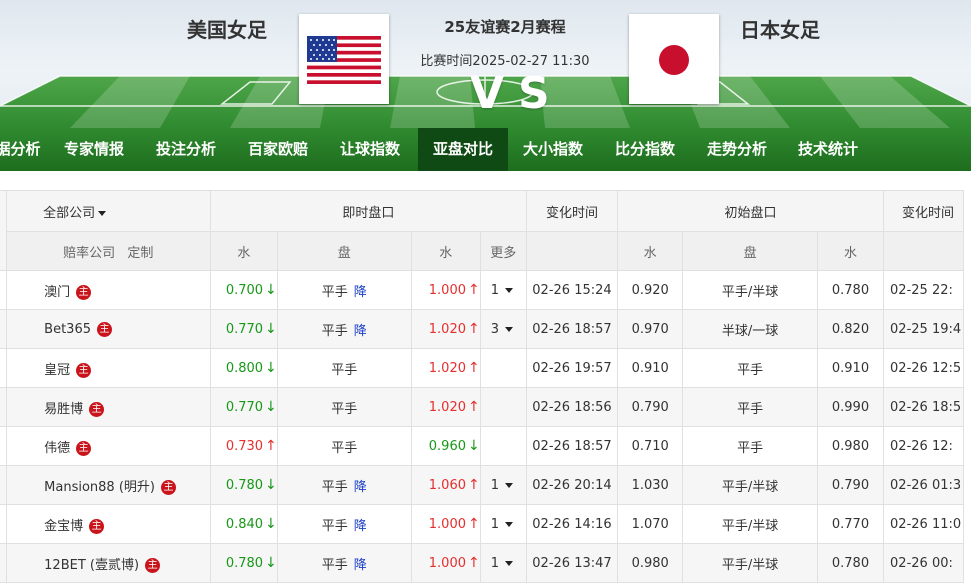 The height and width of the screenshot is (586, 971). Describe the element at coordinates (503, 329) in the screenshot. I see `more-cell: 3` at that location.